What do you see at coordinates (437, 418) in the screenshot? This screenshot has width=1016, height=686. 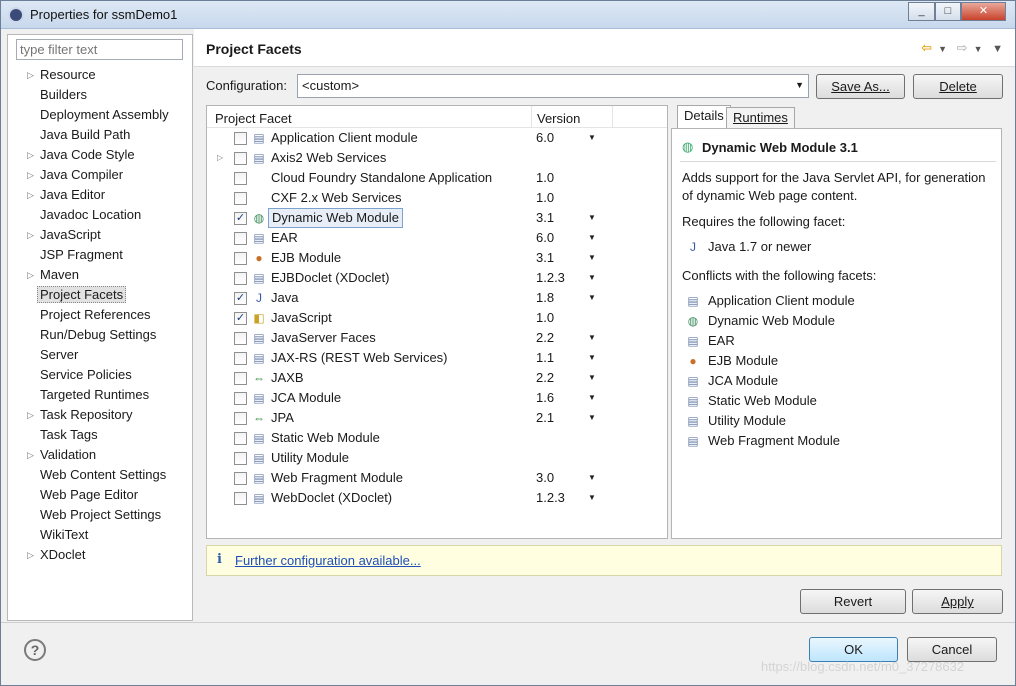 I see `facet-row: ⇔ JPA 2.1 ▼` at bounding box center [437, 418].